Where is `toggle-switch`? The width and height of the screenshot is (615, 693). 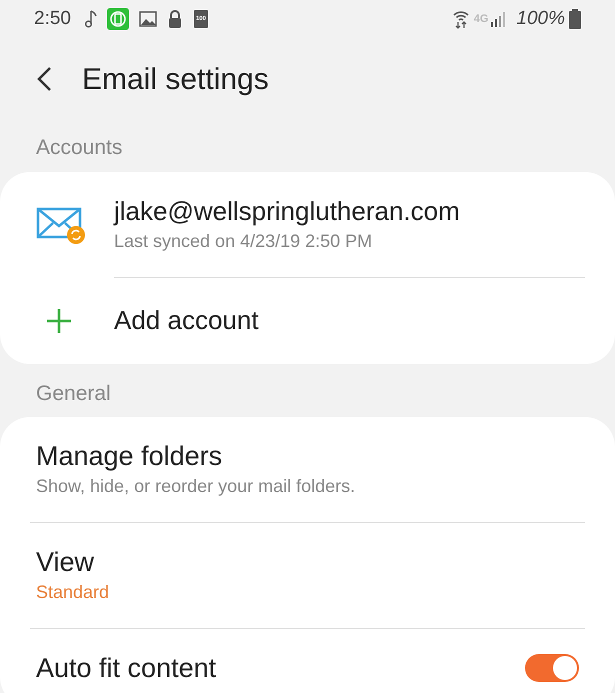
toggle-switch is located at coordinates (552, 668).